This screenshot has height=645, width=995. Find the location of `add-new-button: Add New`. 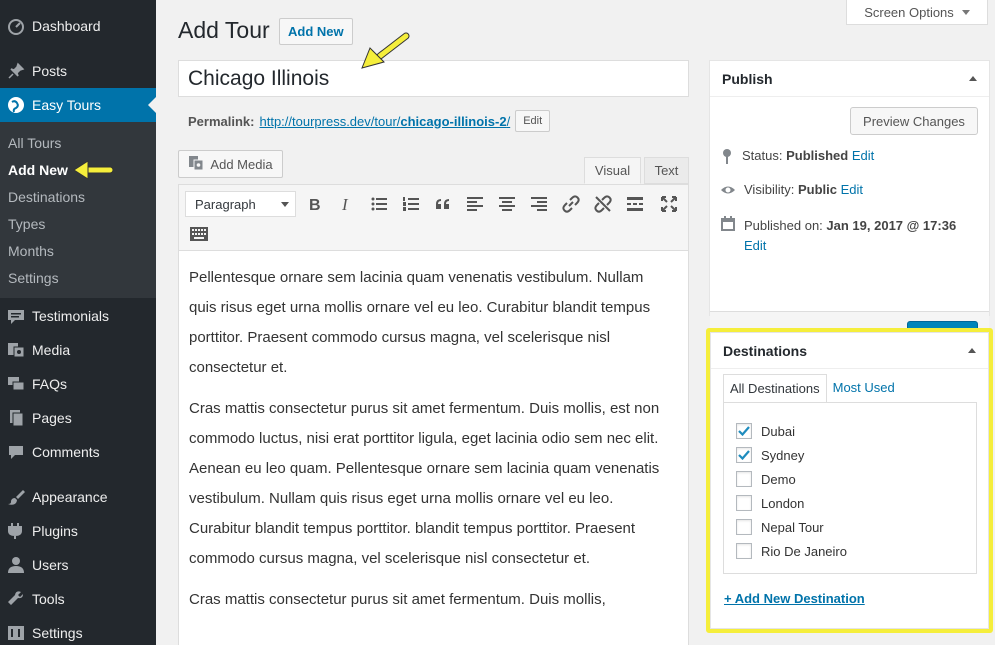

add-new-button: Add New is located at coordinates (316, 31).